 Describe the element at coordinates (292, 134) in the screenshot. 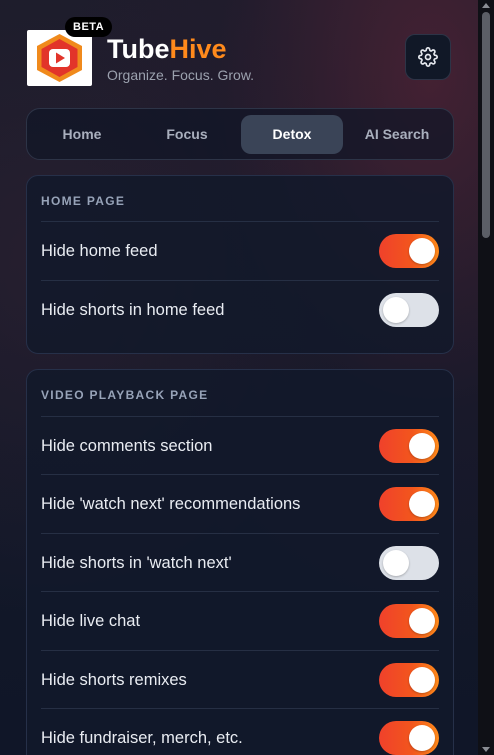

I see `tab-detox: Detox` at that location.